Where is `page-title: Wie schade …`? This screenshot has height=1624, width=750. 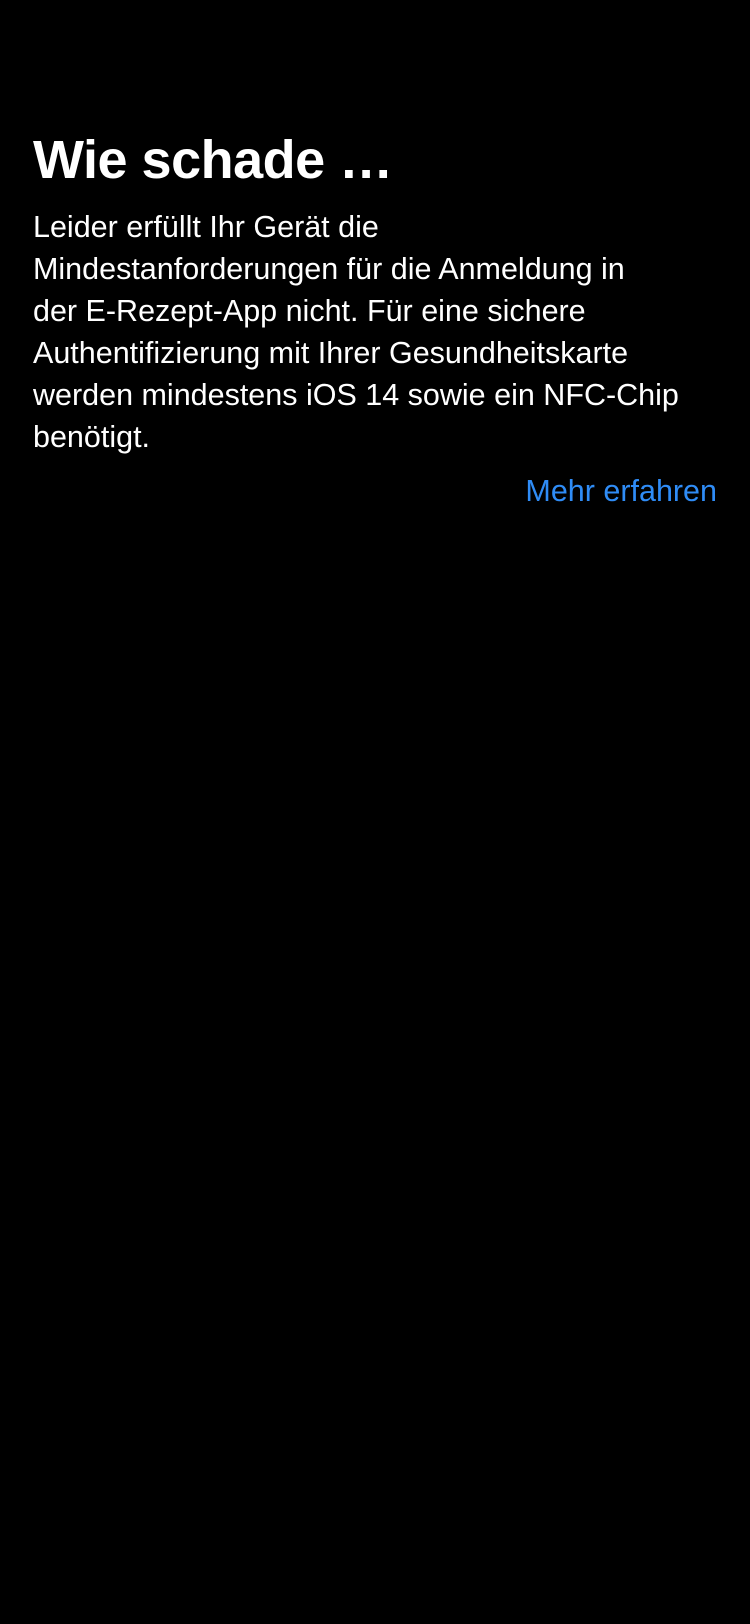
page-title: Wie schade … is located at coordinates (213, 160).